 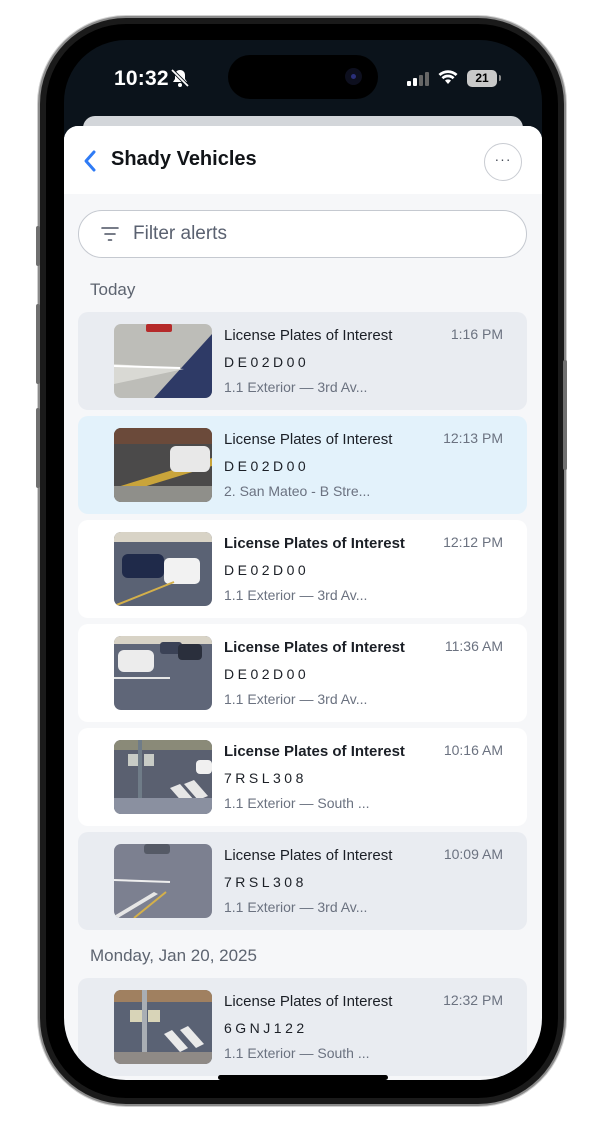 I want to click on more-options-button: ···, so click(x=503, y=162).